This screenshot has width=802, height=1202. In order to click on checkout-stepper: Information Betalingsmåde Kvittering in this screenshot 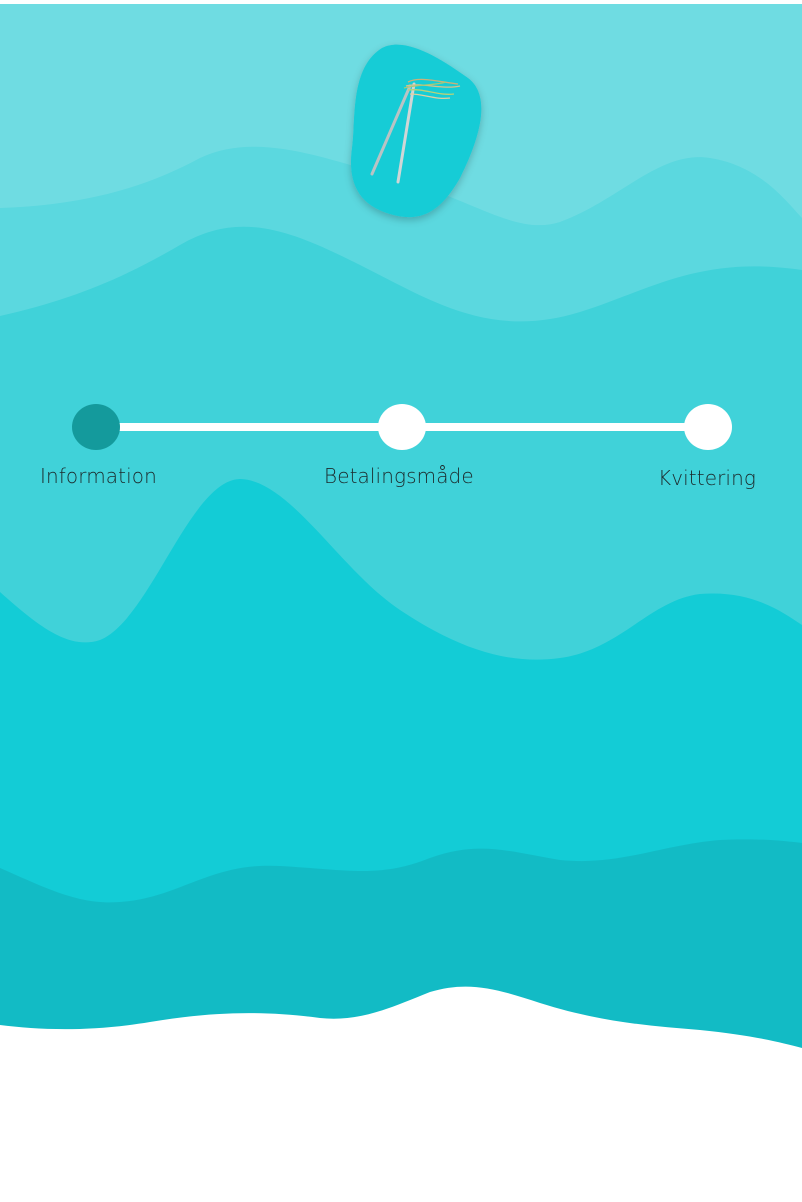, I will do `click(401, 445)`.